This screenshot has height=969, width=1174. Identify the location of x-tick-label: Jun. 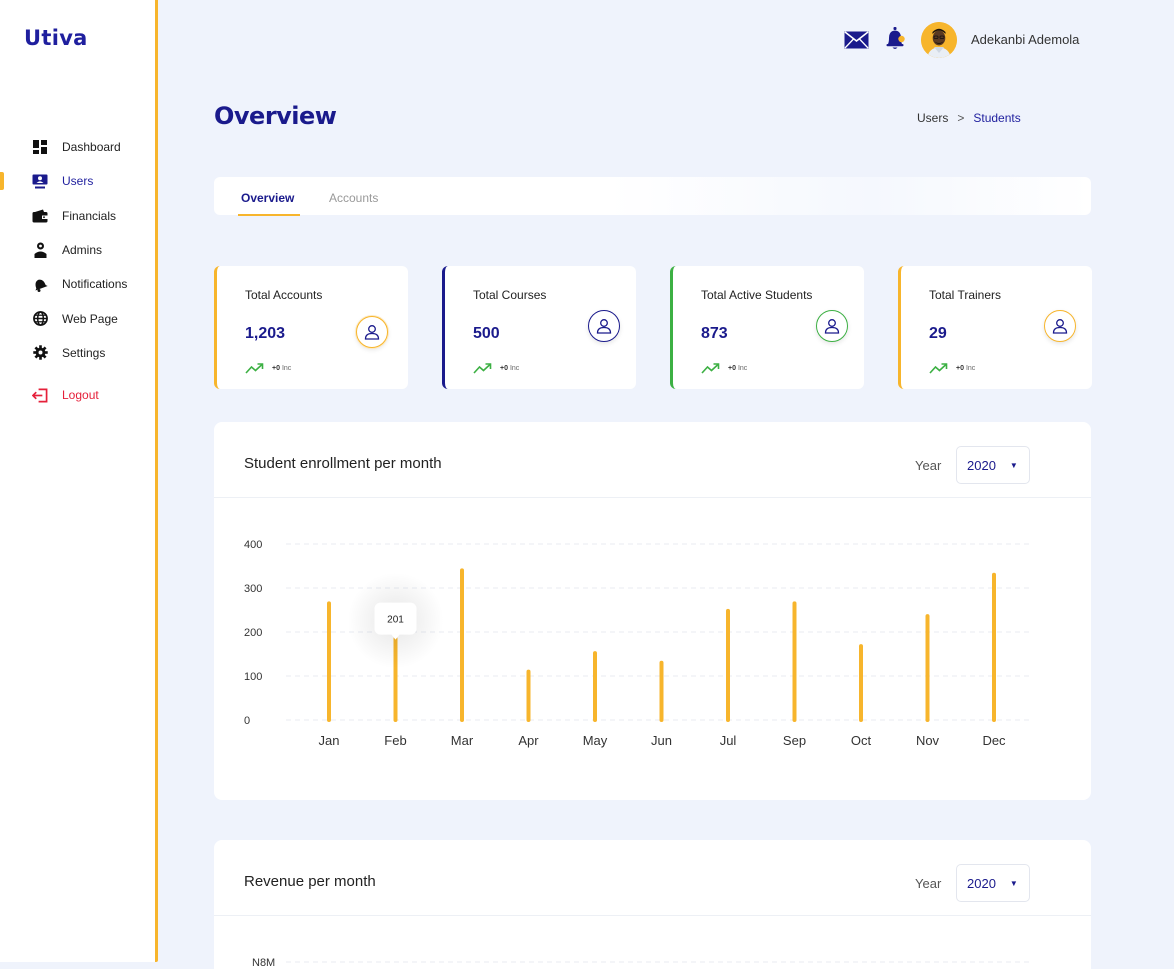
(661, 740).